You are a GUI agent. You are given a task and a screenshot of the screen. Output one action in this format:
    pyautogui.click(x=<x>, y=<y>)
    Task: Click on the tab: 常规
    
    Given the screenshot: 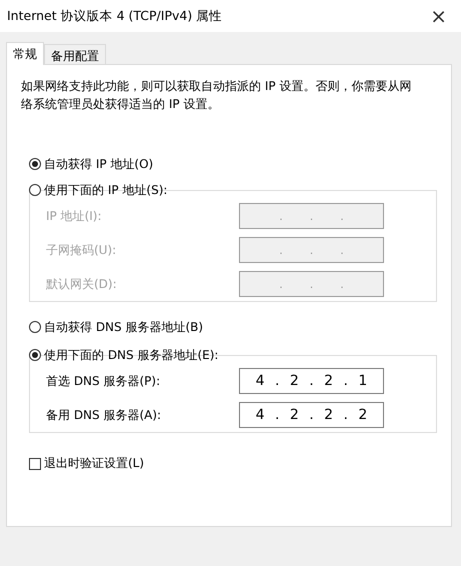 What is the action you would take?
    pyautogui.click(x=25, y=53)
    